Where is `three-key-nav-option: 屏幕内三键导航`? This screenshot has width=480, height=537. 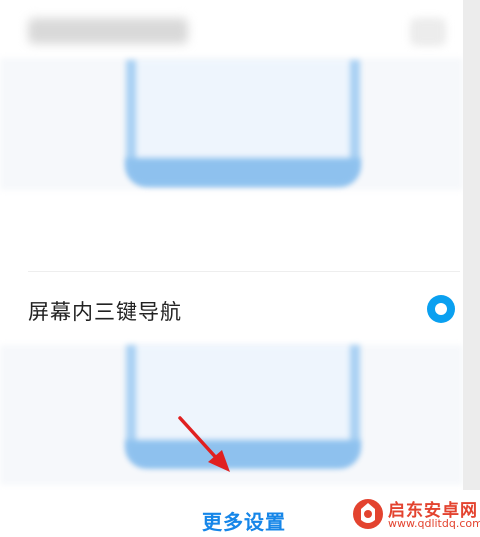 three-key-nav-option: 屏幕内三键导航 is located at coordinates (231, 308).